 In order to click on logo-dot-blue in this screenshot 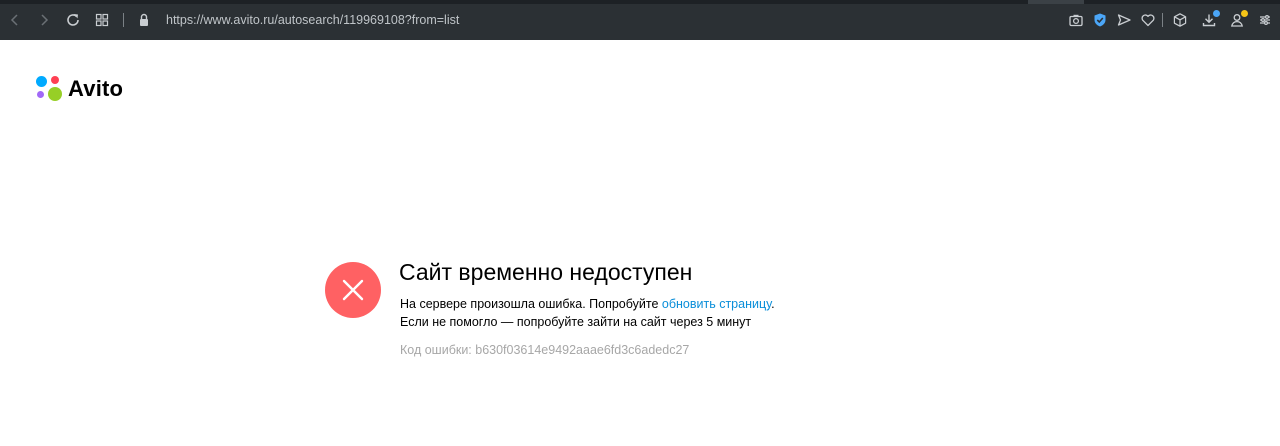, I will do `click(41, 81)`.